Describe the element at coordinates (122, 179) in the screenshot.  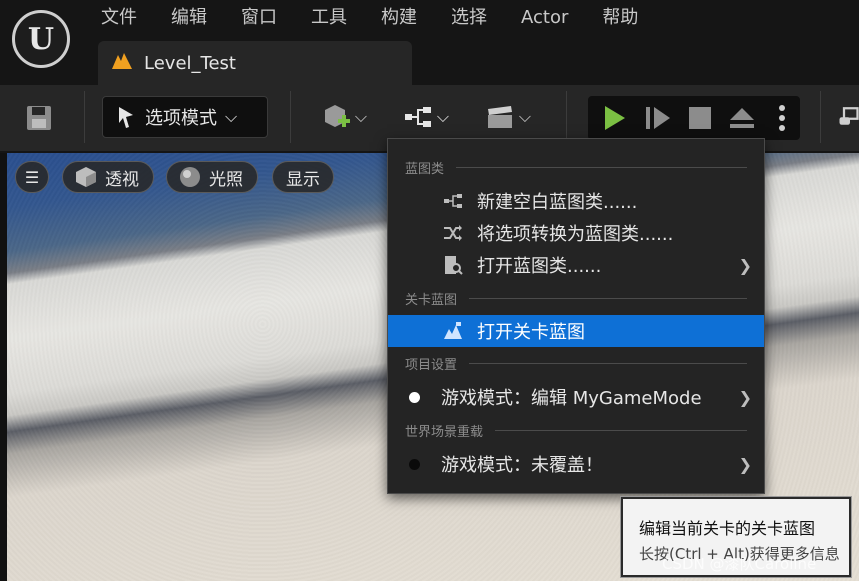
I see `perspective-label: 透视` at that location.